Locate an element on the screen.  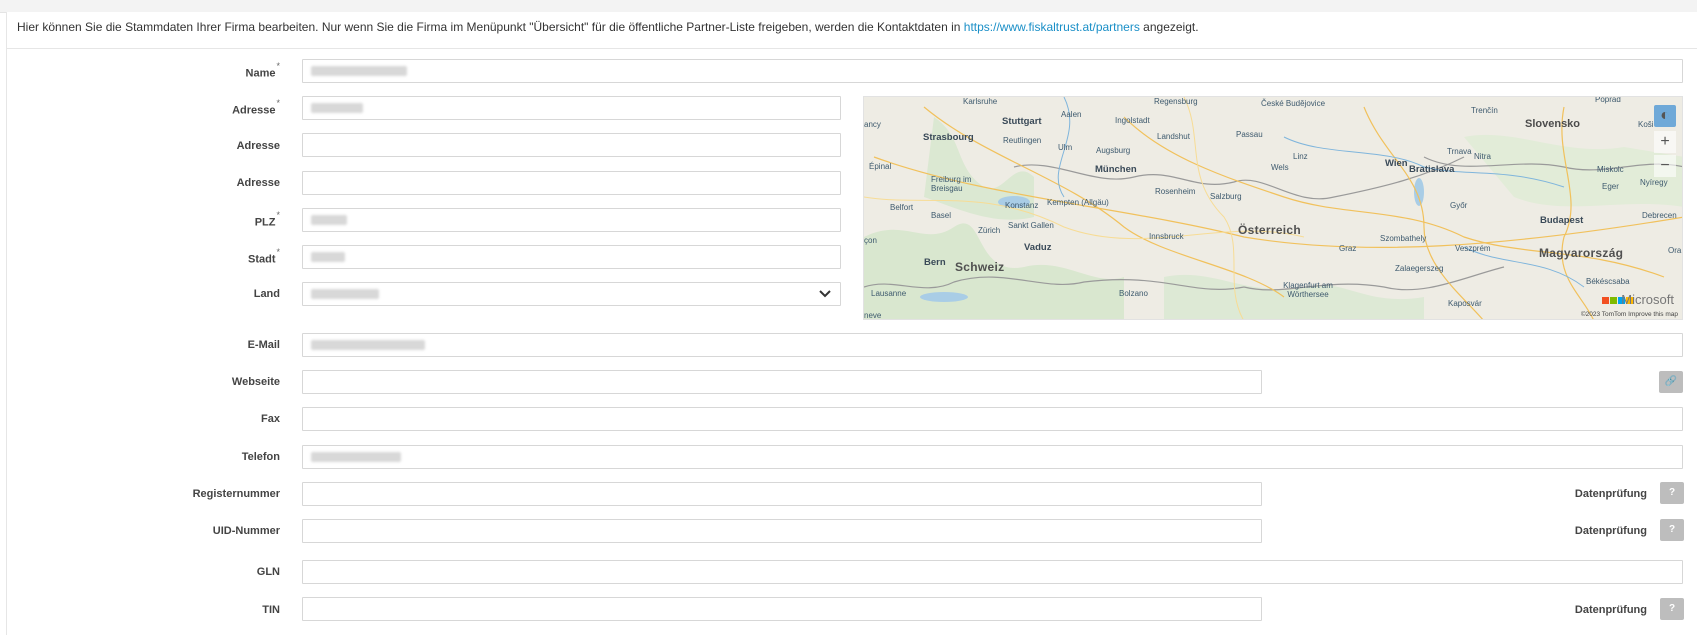
gln-input is located at coordinates (992, 572).